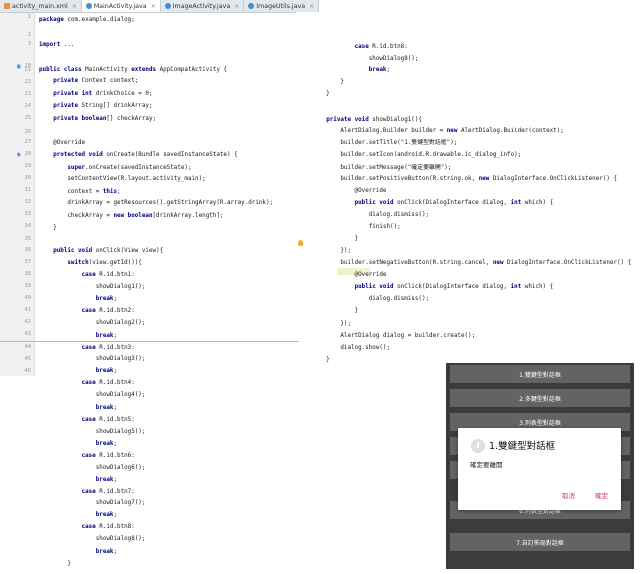  What do you see at coordinates (19, 154) in the screenshot?
I see `override-gutter-icon: ◉` at bounding box center [19, 154].